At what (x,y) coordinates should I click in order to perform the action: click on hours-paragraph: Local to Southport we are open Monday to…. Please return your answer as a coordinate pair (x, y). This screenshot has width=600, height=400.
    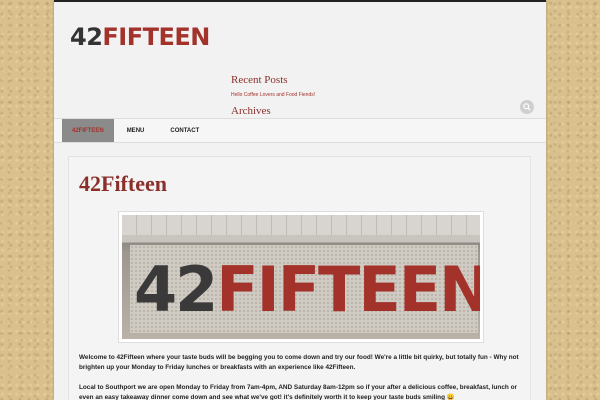
    Looking at the image, I should click on (301, 391).